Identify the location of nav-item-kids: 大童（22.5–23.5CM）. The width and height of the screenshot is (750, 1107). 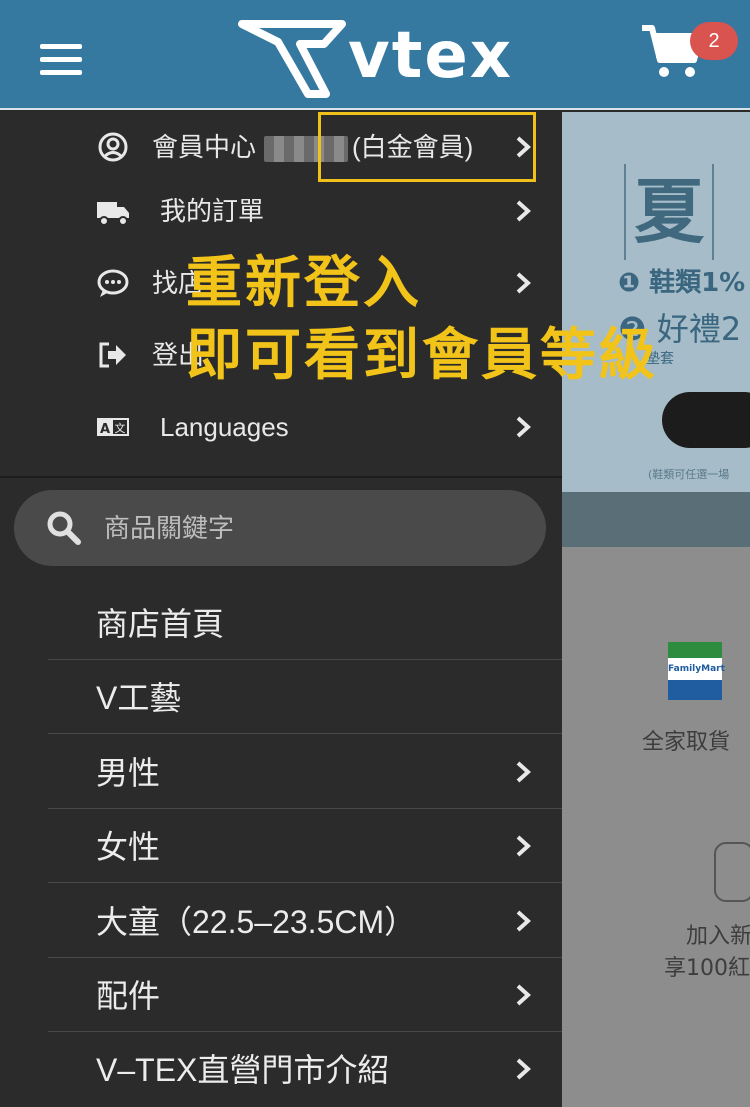
(281, 921).